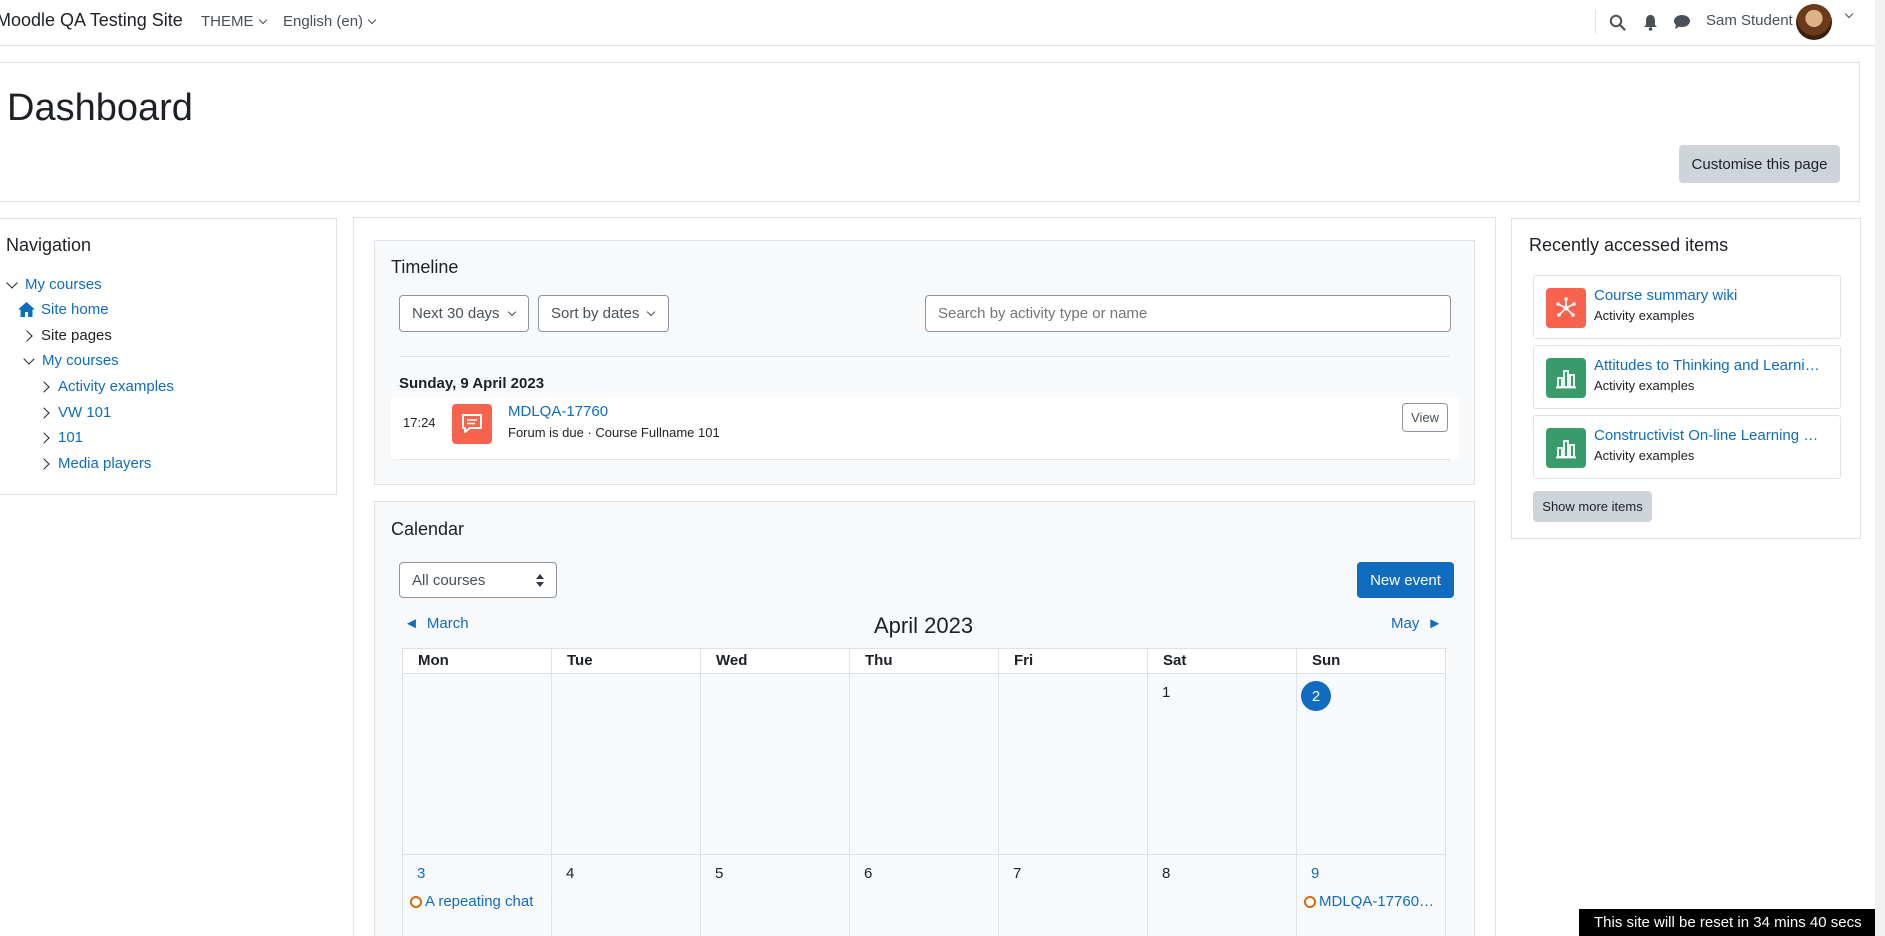 The height and width of the screenshot is (936, 1885). Describe the element at coordinates (924, 895) in the screenshot. I see `calendar-day: 6` at that location.